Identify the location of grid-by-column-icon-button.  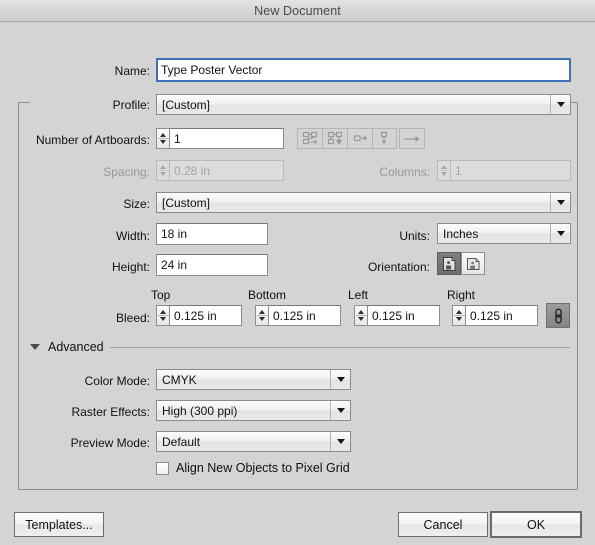
(334, 138).